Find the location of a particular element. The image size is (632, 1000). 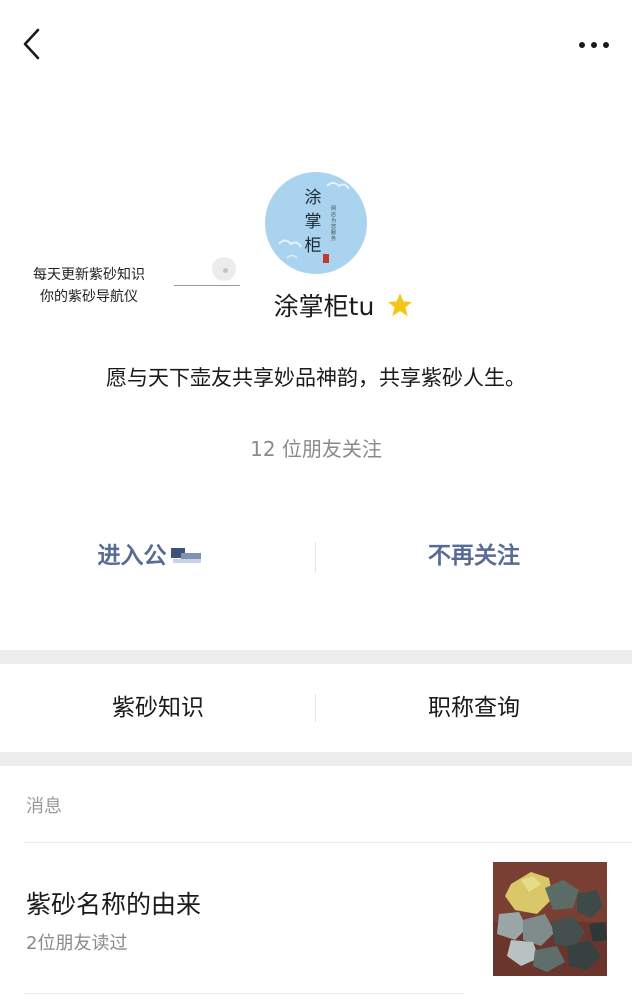

avatar-side-text: 网店为您服务 is located at coordinates (334, 224).